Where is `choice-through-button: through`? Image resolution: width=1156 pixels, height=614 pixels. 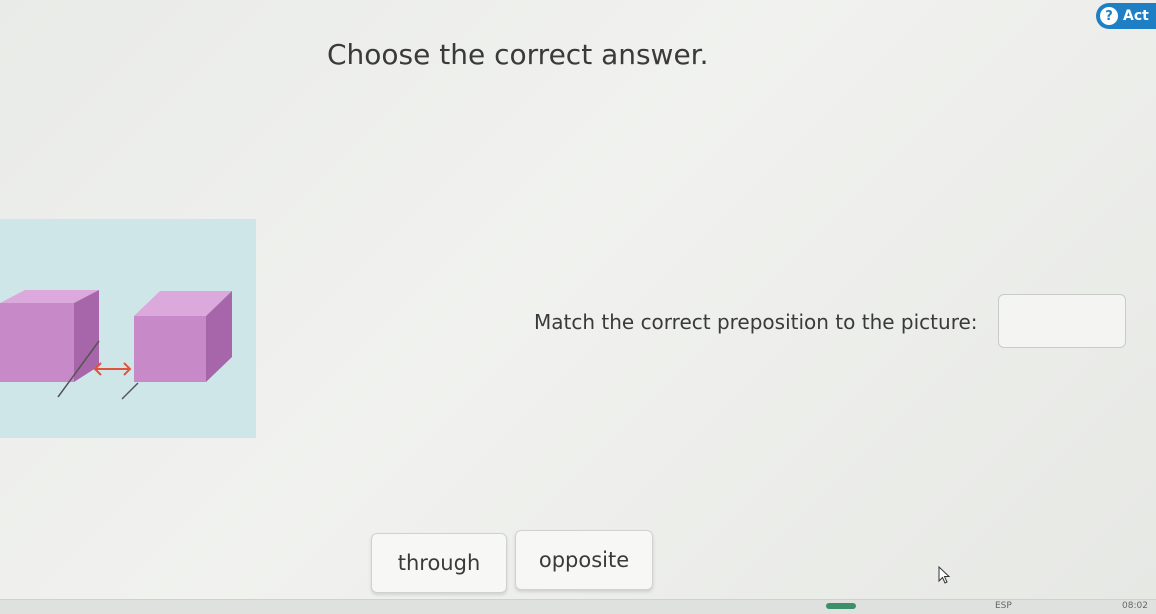 choice-through-button: through is located at coordinates (439, 563).